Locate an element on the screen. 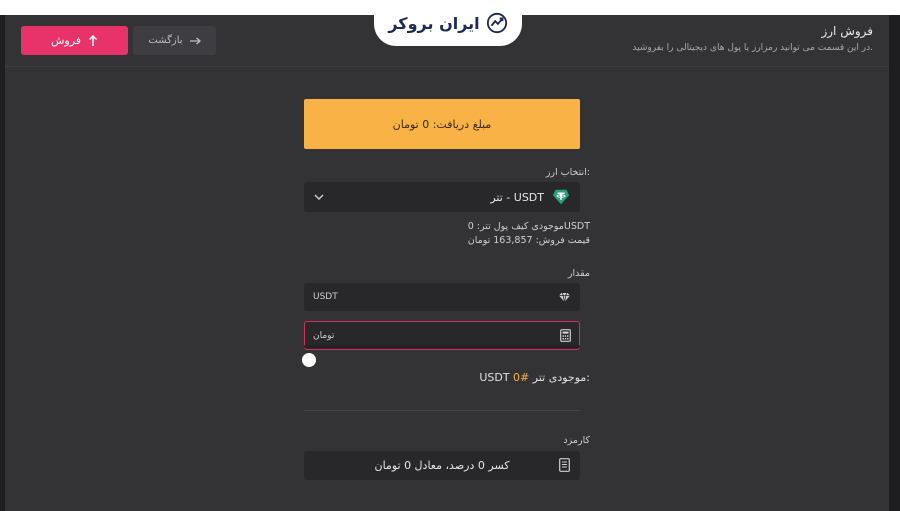  arrow-up-icon is located at coordinates (93, 40).